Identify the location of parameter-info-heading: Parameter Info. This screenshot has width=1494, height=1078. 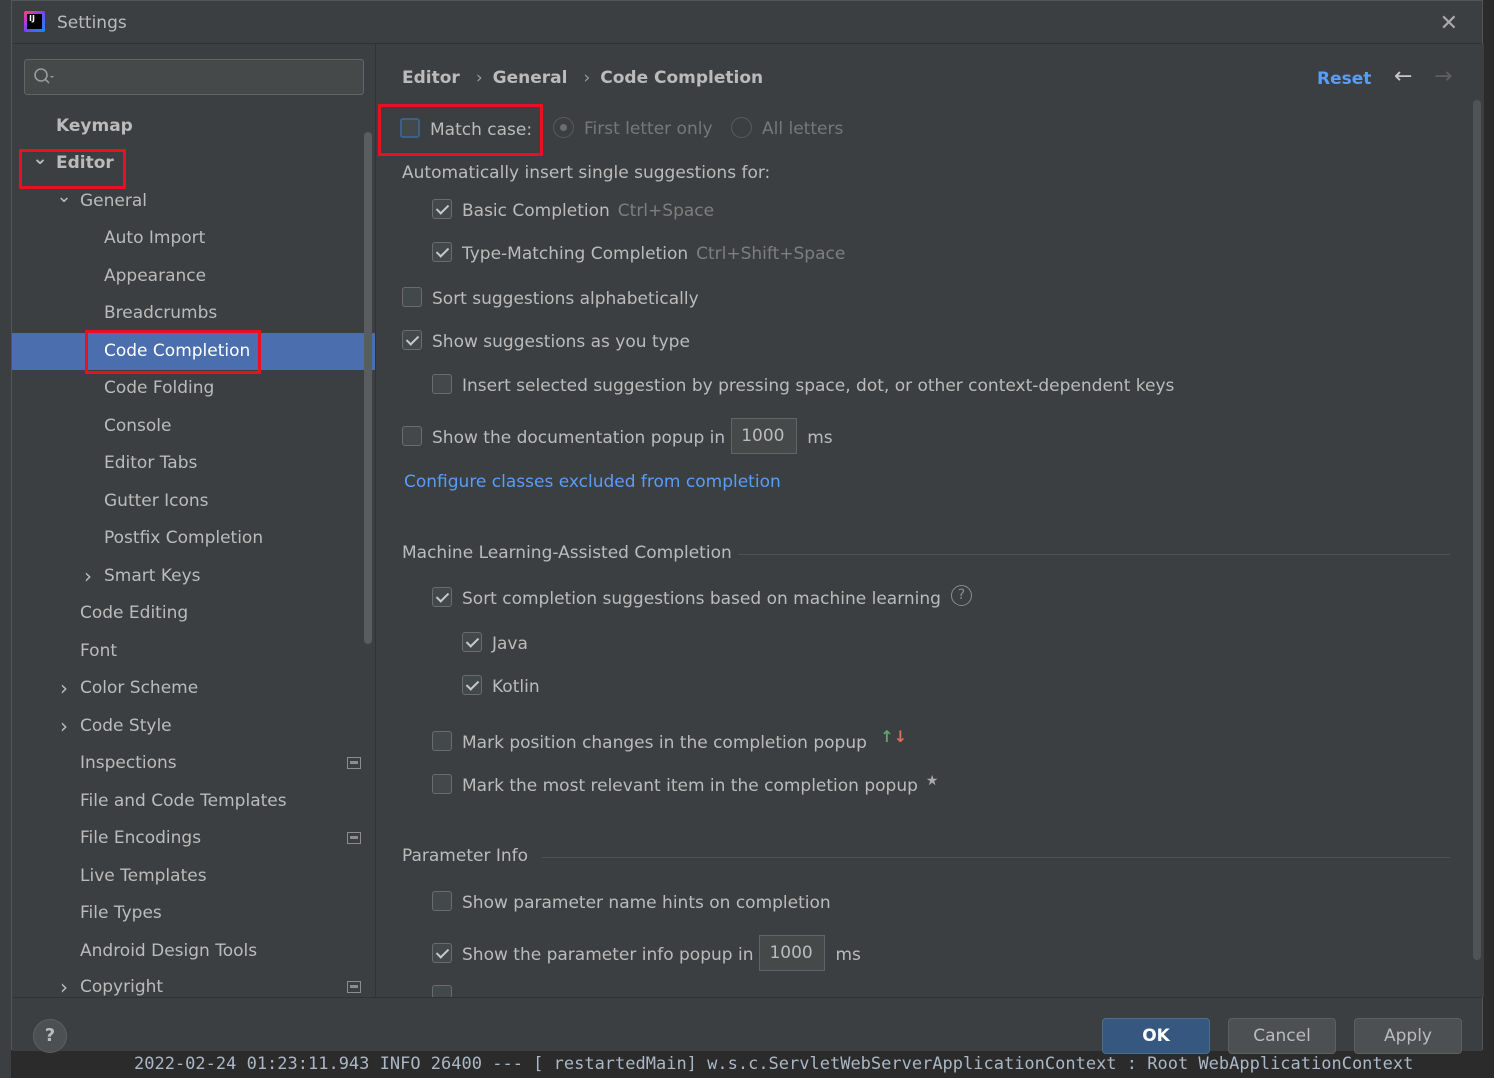
(465, 856).